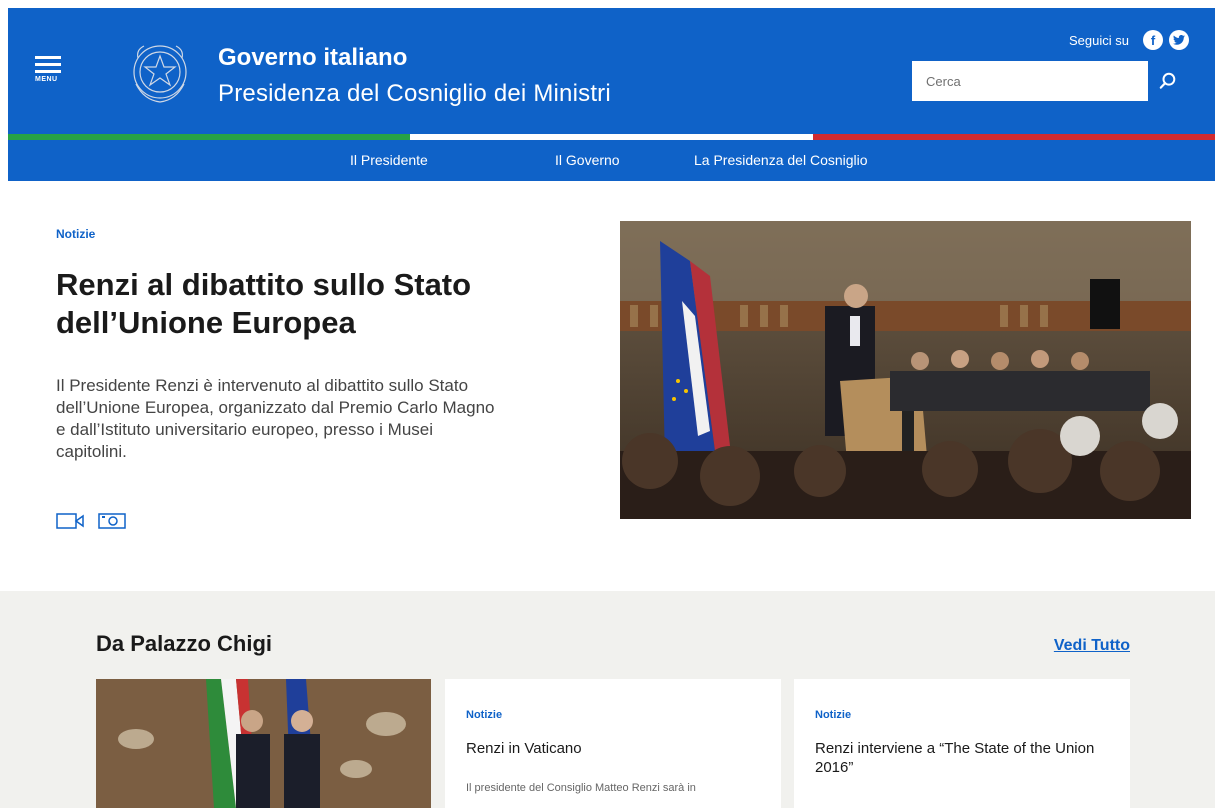 The image size is (1215, 808). Describe the element at coordinates (1092, 646) in the screenshot. I see `see-all-link: Vedi Tutto` at that location.